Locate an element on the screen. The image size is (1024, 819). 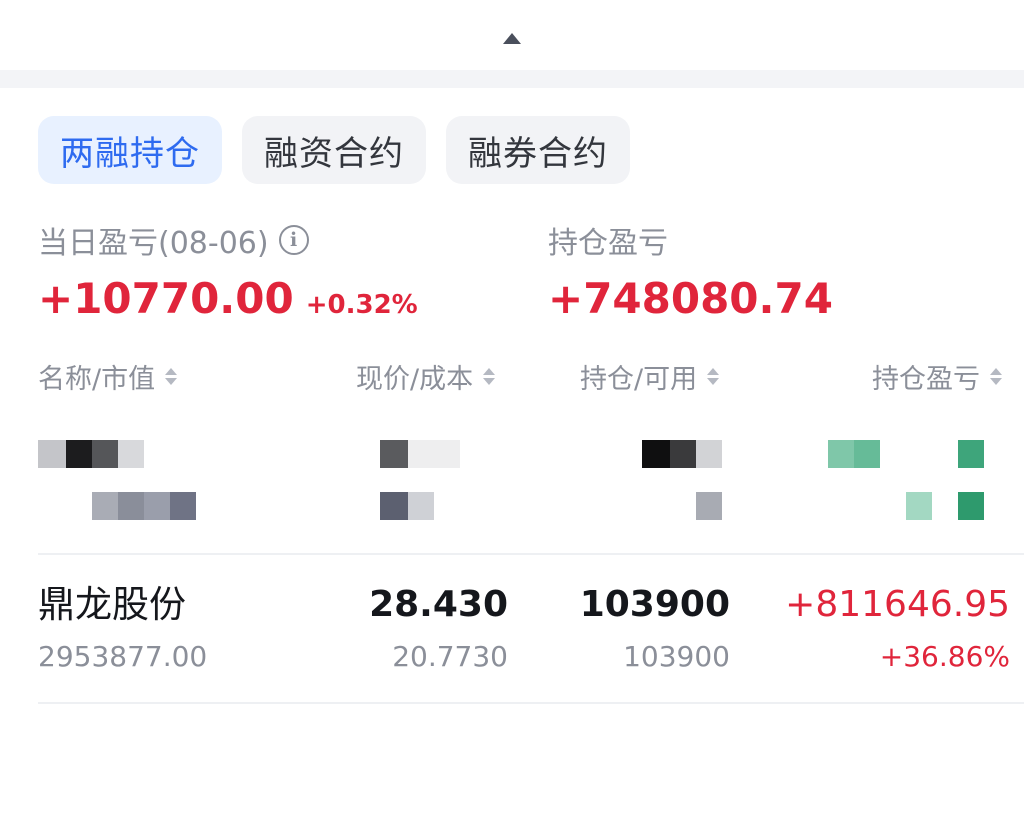
column-header-holding: 持仓/可用 is located at coordinates (650, 376).